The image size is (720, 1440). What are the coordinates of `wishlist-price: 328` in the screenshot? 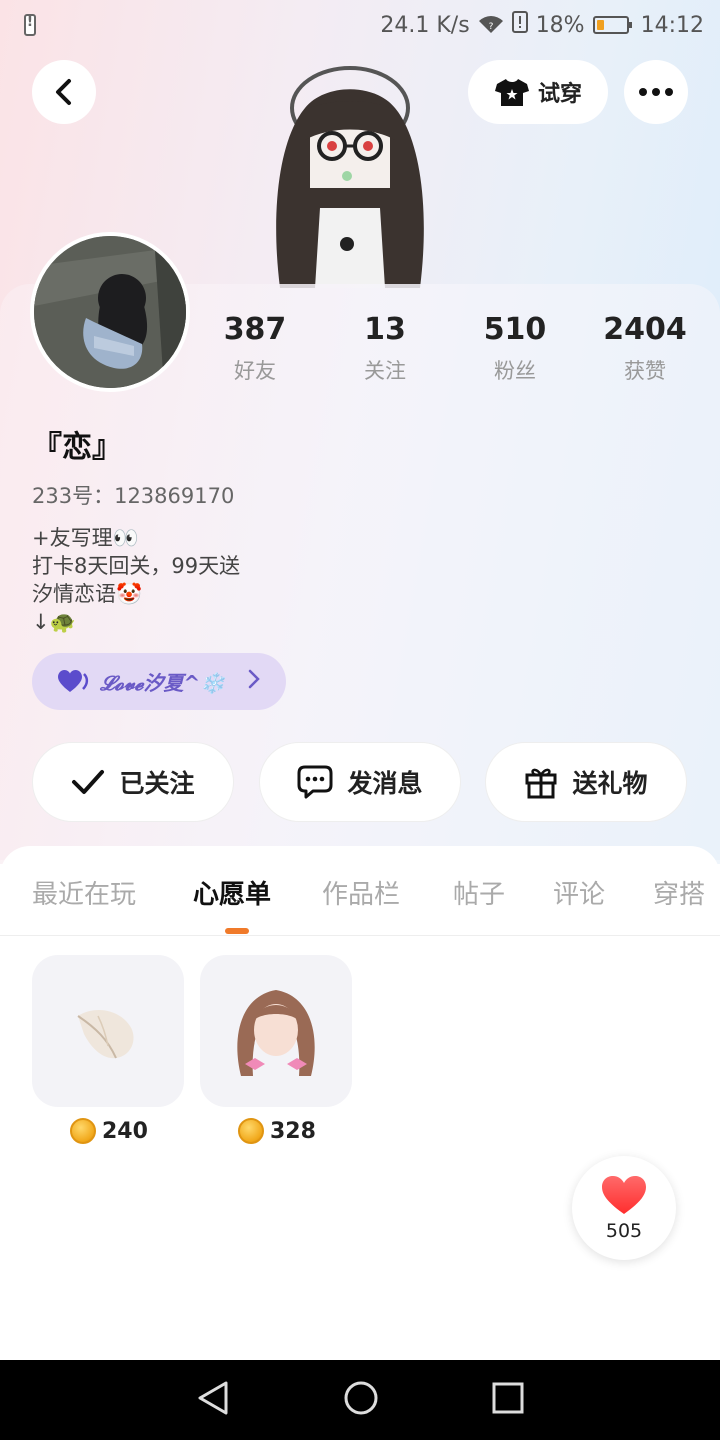 It's located at (277, 1131).